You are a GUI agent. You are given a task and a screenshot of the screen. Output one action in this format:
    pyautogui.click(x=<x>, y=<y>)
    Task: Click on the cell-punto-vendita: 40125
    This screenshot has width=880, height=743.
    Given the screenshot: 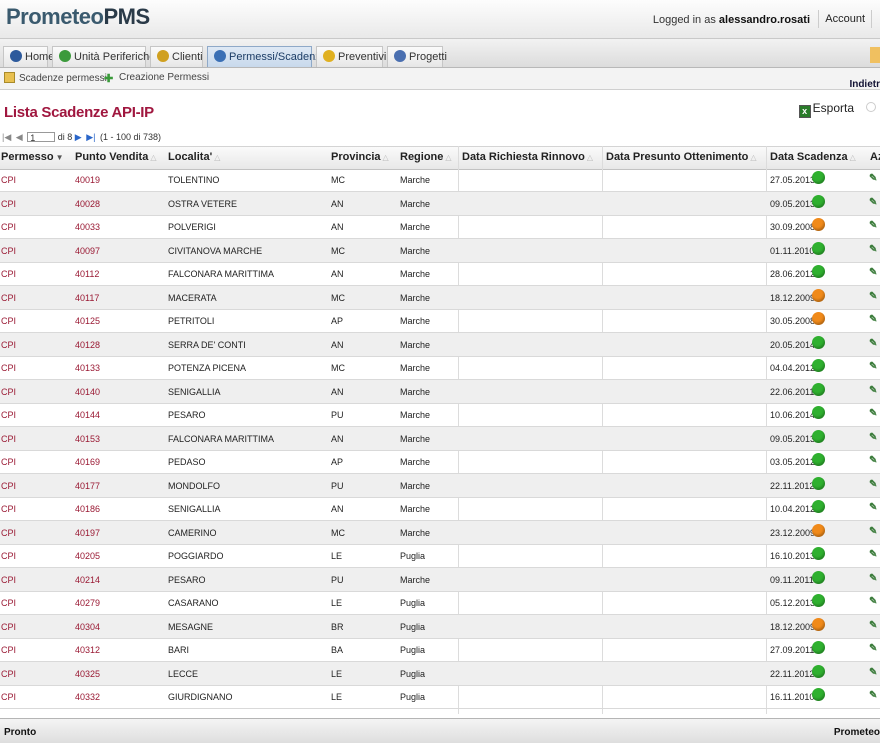 What is the action you would take?
    pyautogui.click(x=87, y=321)
    